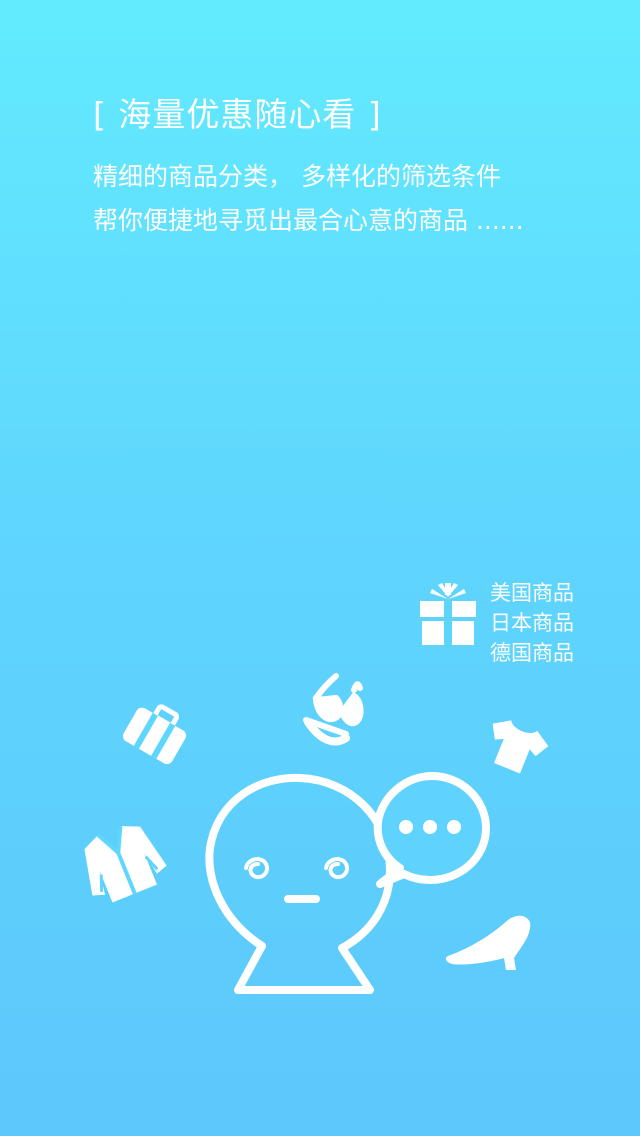 The height and width of the screenshot is (1136, 640). Describe the element at coordinates (448, 614) in the screenshot. I see `gift-icon` at that location.